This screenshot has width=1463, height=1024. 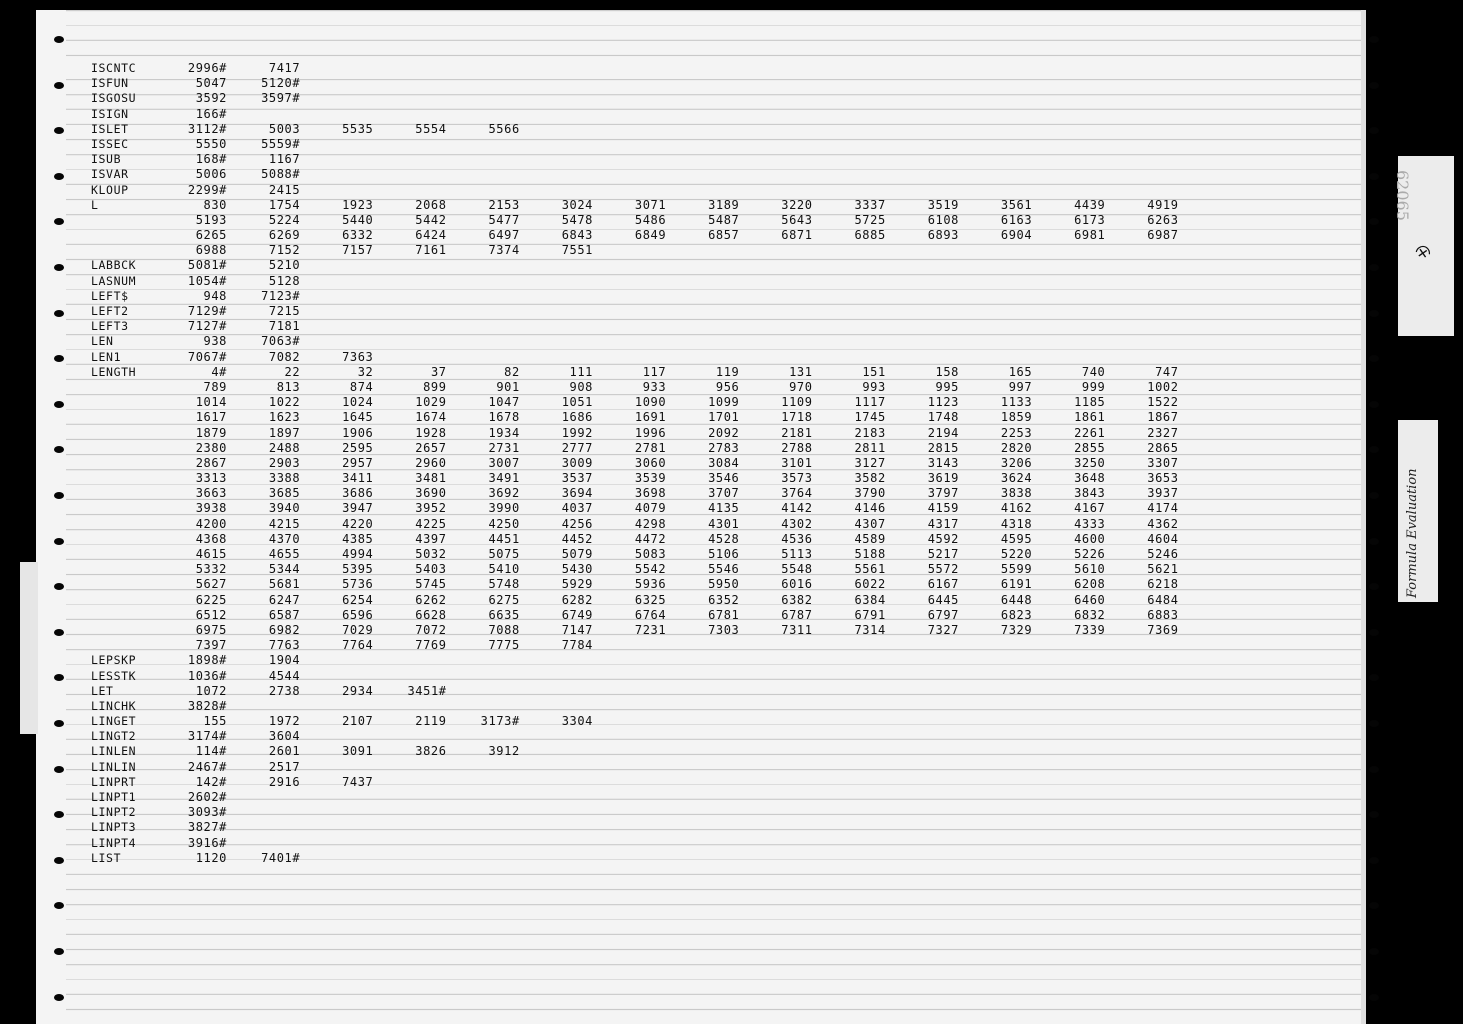 What do you see at coordinates (943, 493) in the screenshot?
I see `line-reference: 3797` at bounding box center [943, 493].